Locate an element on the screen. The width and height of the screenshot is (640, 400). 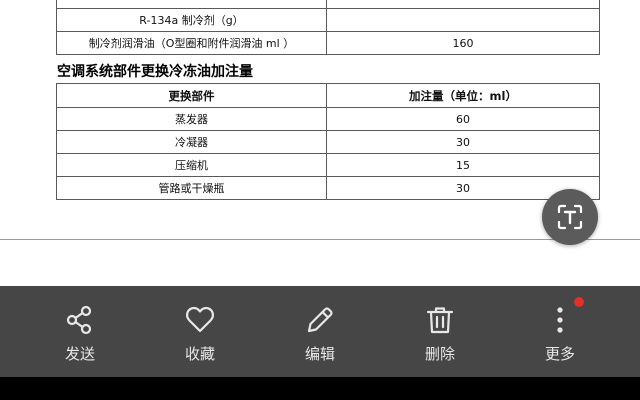
refrigerant-spec-table: R-134a 制冷剂（g） 制冷剂润滑油（O型圈和附件润滑油 ml ） 160 is located at coordinates (328, 27).